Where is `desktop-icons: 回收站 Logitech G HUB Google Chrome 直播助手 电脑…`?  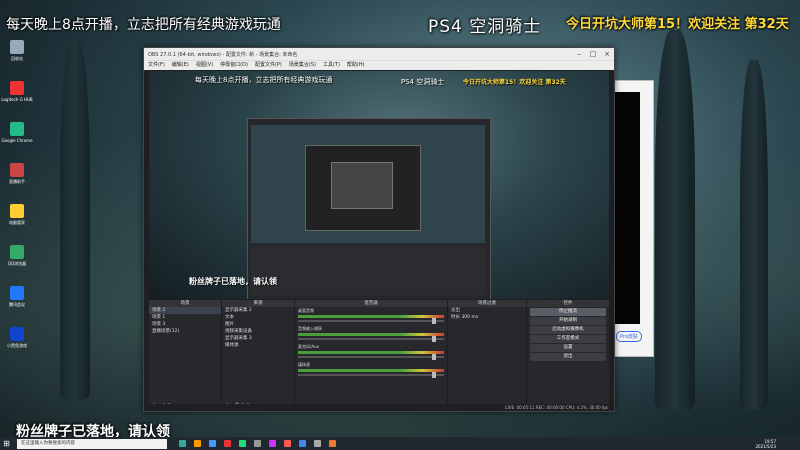
desktop-icons: 回收站 Logitech G HUB Google Chrome 直播助手 电脑… is located at coordinates (27, 204).